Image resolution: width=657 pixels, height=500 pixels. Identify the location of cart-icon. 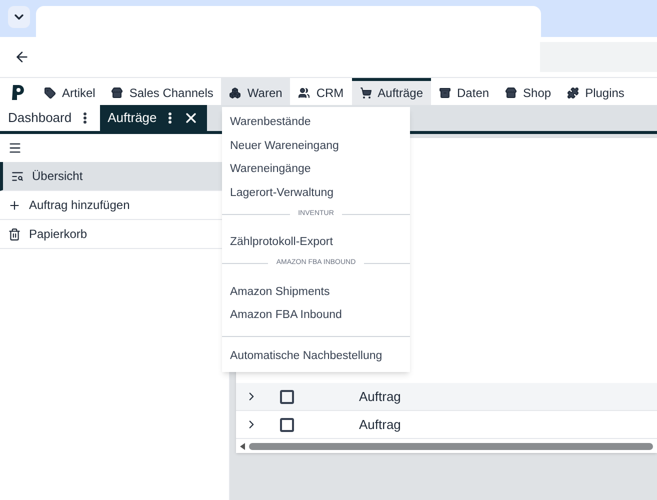
(366, 93).